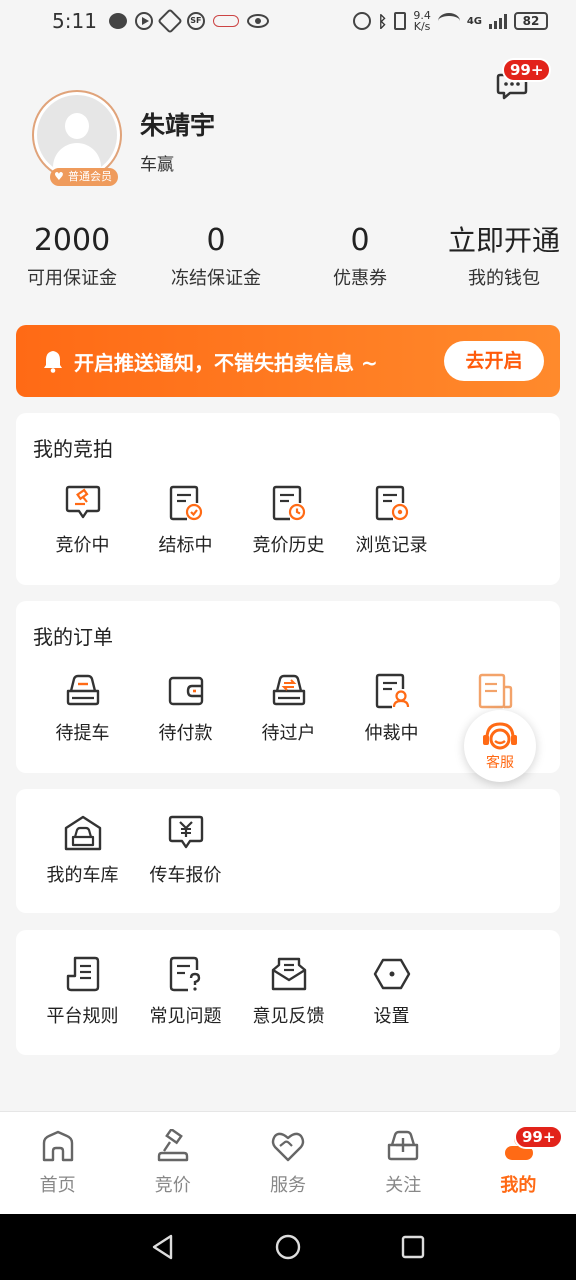 Image resolution: width=576 pixels, height=1280 pixels. I want to click on tab-label: 服务, so click(288, 1185).